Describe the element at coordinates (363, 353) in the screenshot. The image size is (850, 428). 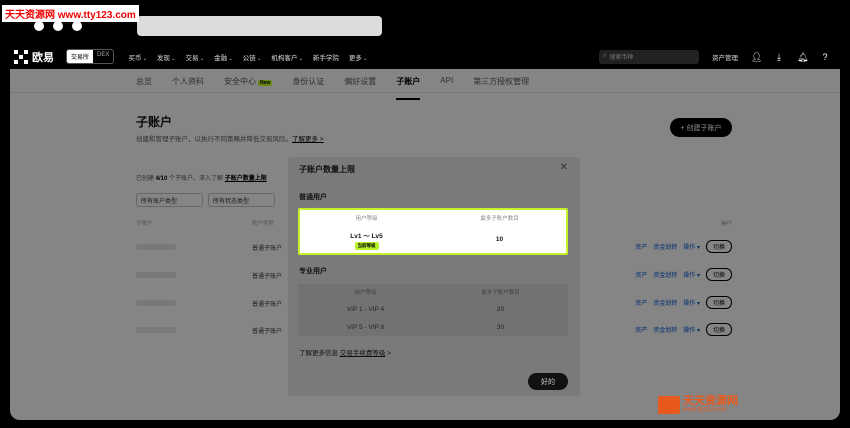
I see `fee-level-link: 交易手续费等级` at that location.